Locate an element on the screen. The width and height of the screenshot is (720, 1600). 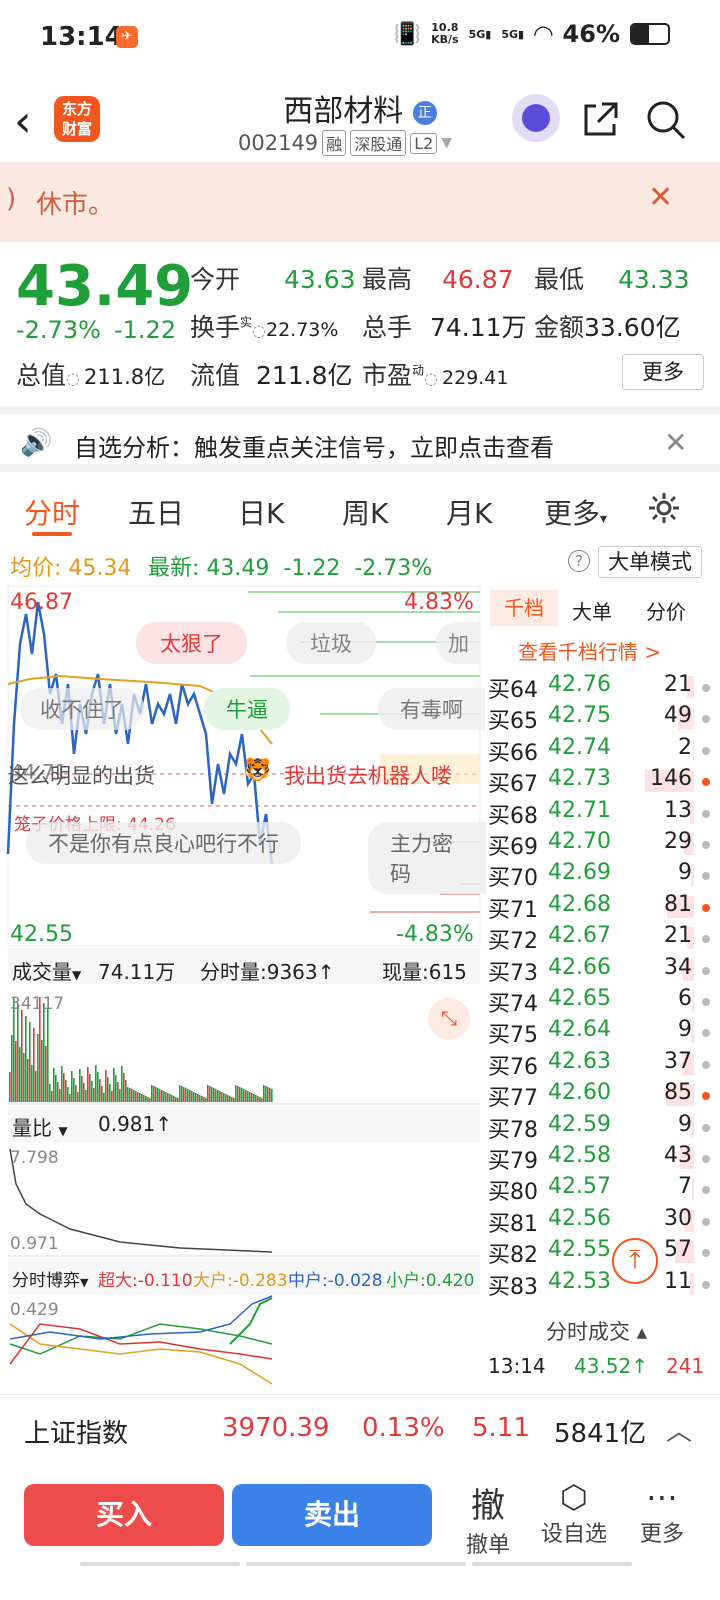
order-level: 买68 is located at coordinates (513, 816).